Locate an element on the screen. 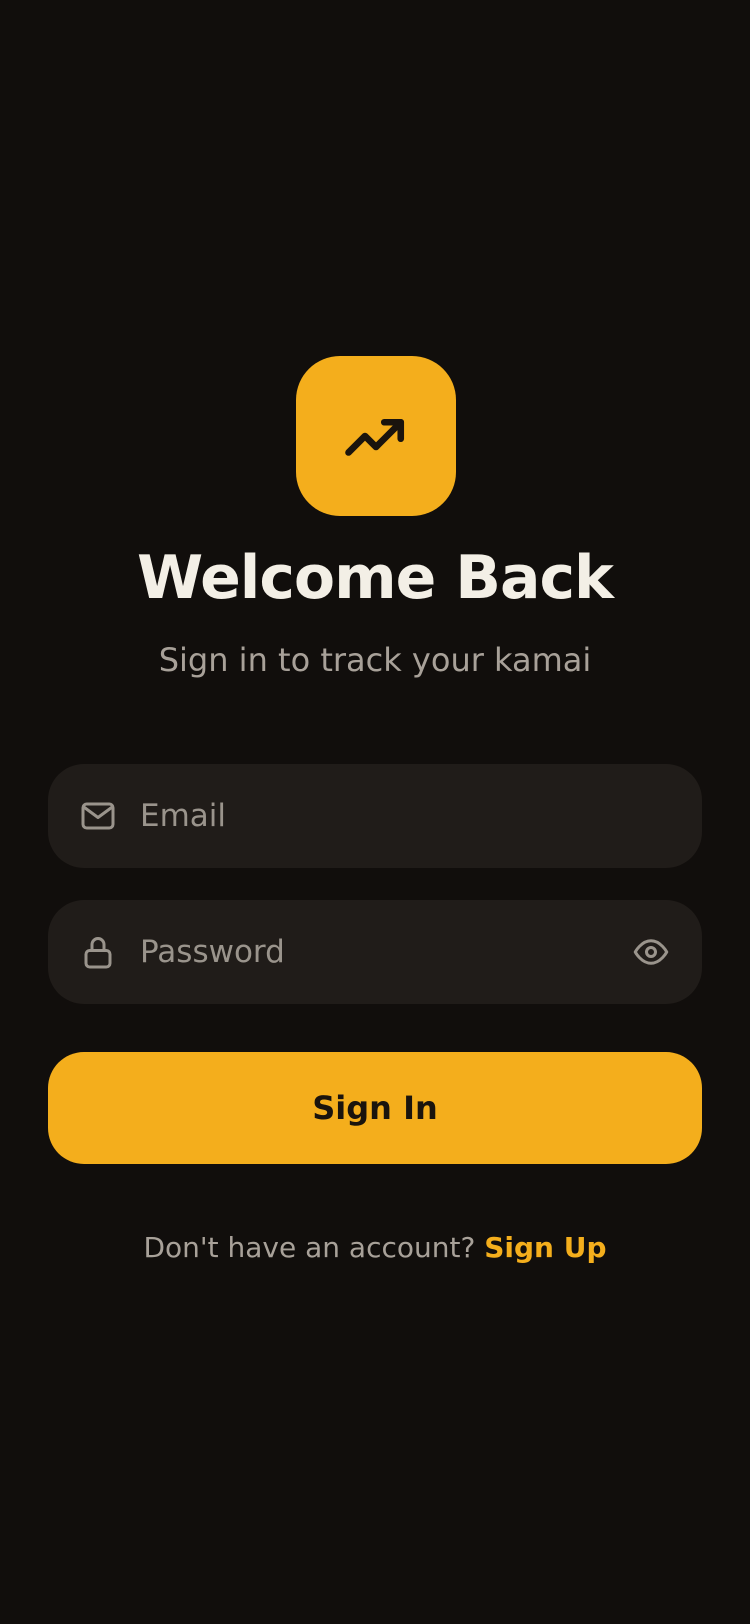 Image resolution: width=750 pixels, height=1624 pixels. password-field is located at coordinates (375, 952).